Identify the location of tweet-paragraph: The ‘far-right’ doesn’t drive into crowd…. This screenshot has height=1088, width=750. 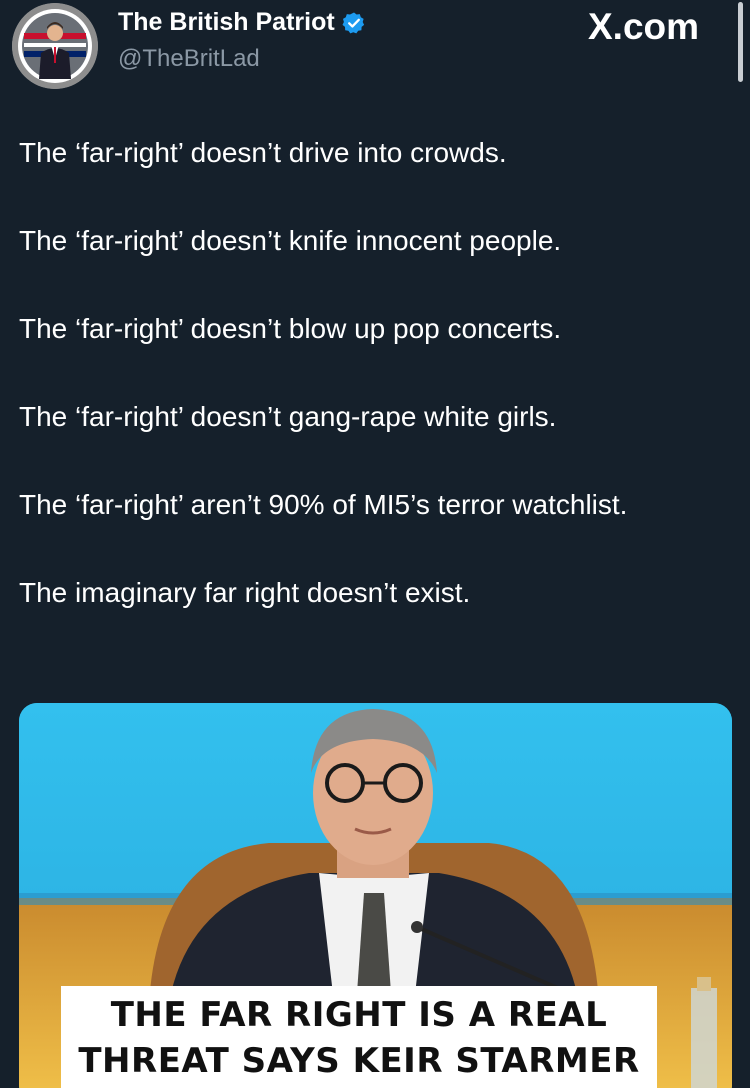
(263, 152).